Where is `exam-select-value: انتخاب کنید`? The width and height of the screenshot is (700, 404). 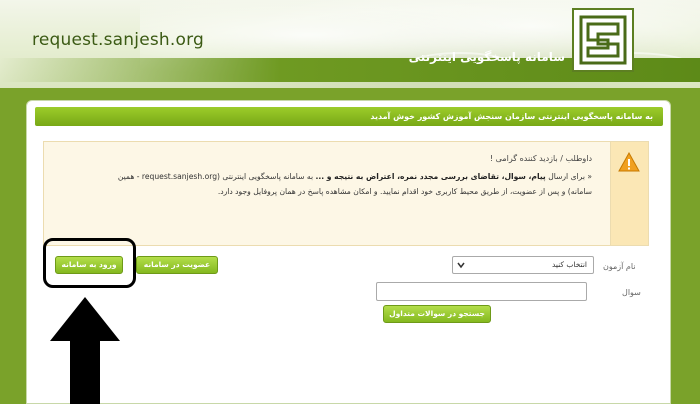 exam-select-value: انتخاب کنید is located at coordinates (569, 264).